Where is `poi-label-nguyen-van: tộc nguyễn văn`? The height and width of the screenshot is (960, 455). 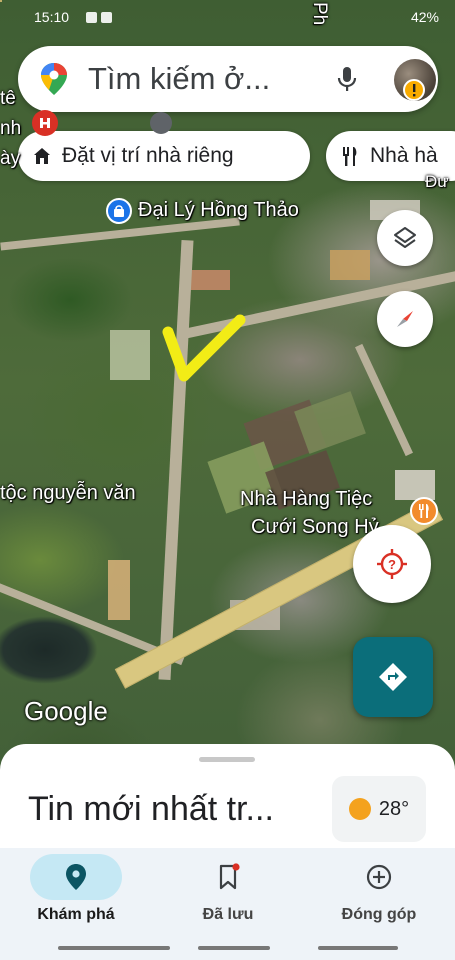 poi-label-nguyen-van: tộc nguyễn văn is located at coordinates (68, 493).